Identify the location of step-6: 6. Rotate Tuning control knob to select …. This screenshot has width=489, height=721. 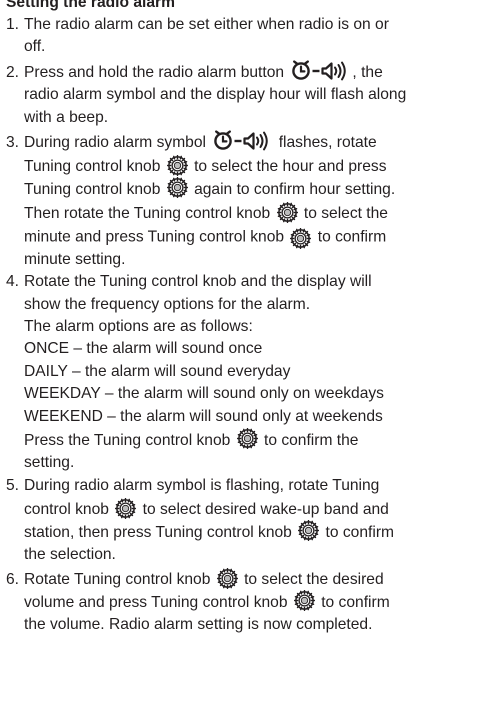
(244, 601).